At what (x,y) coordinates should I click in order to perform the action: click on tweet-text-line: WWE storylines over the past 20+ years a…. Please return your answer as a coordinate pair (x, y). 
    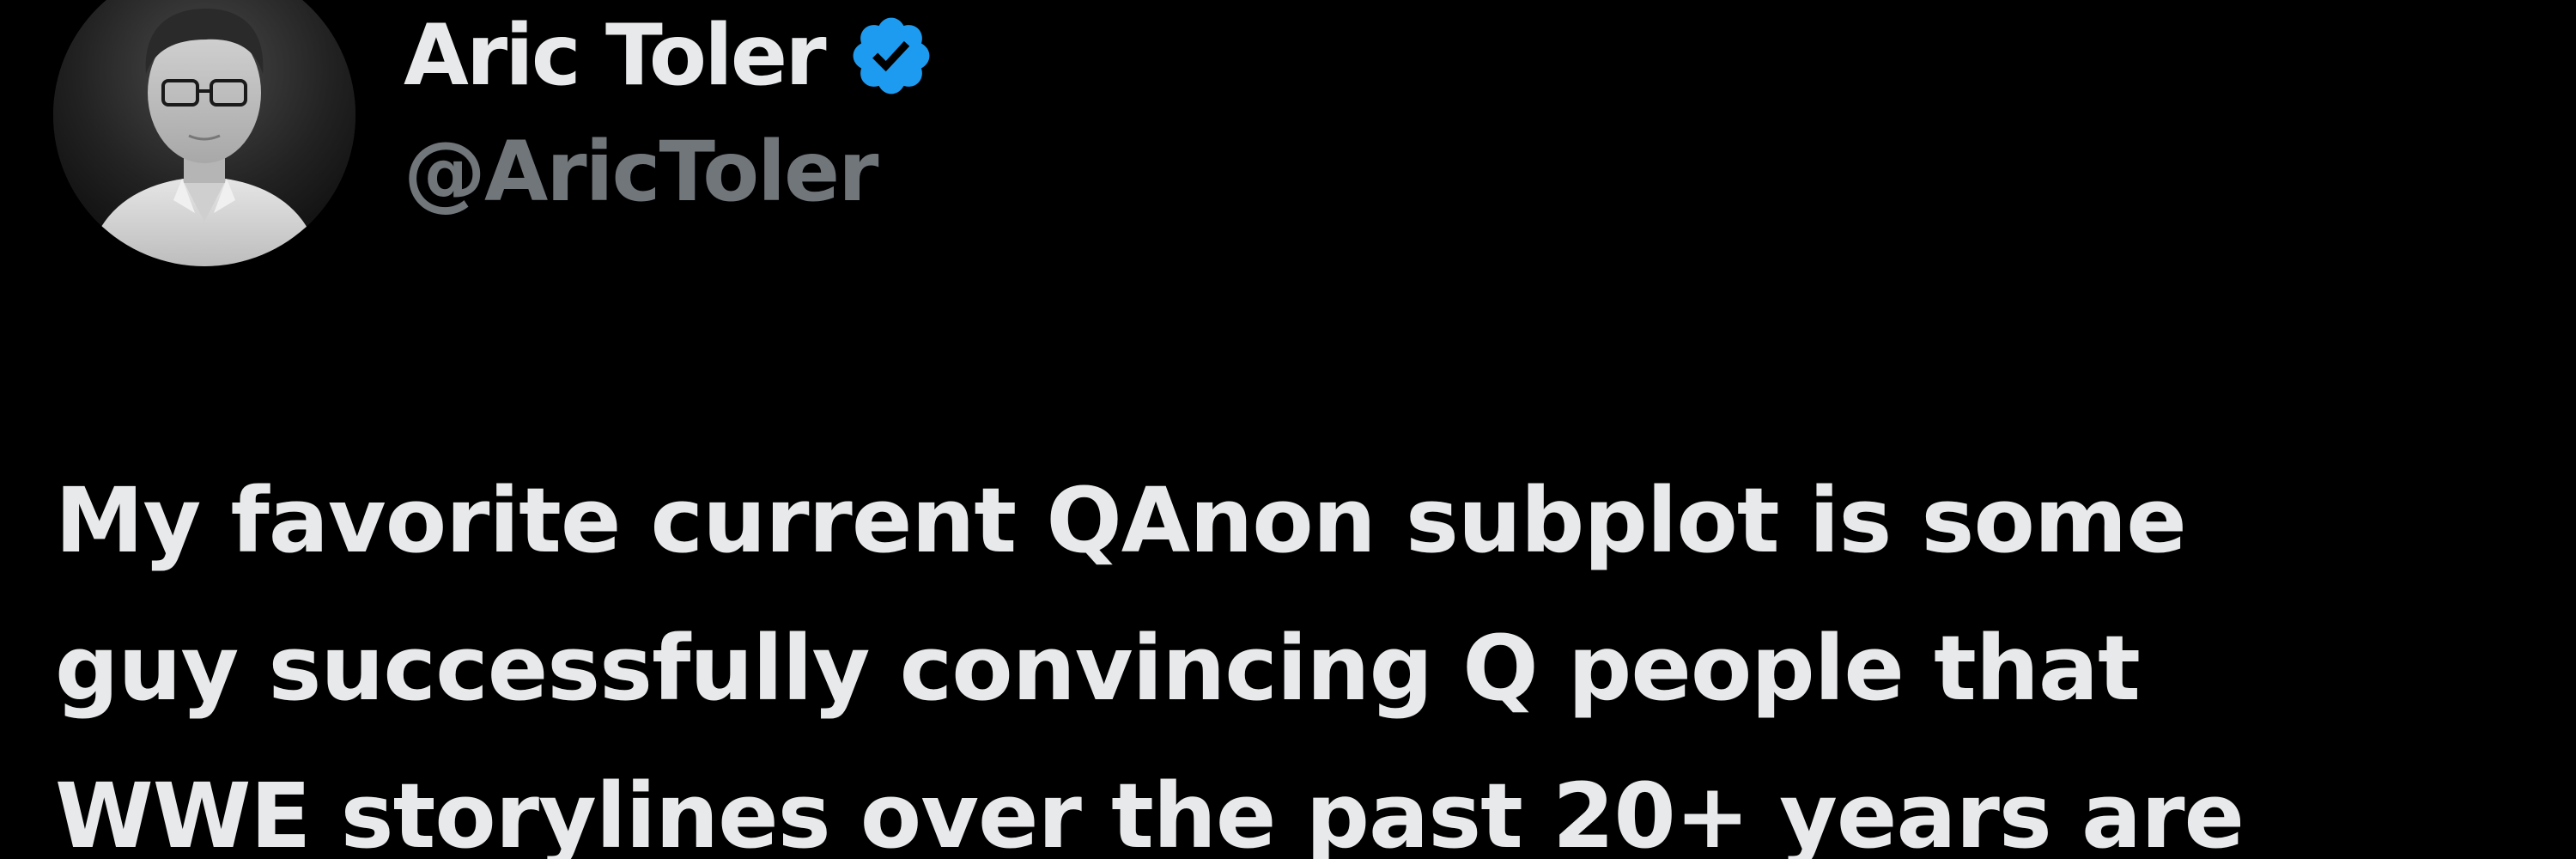
    Looking at the image, I should click on (1150, 811).